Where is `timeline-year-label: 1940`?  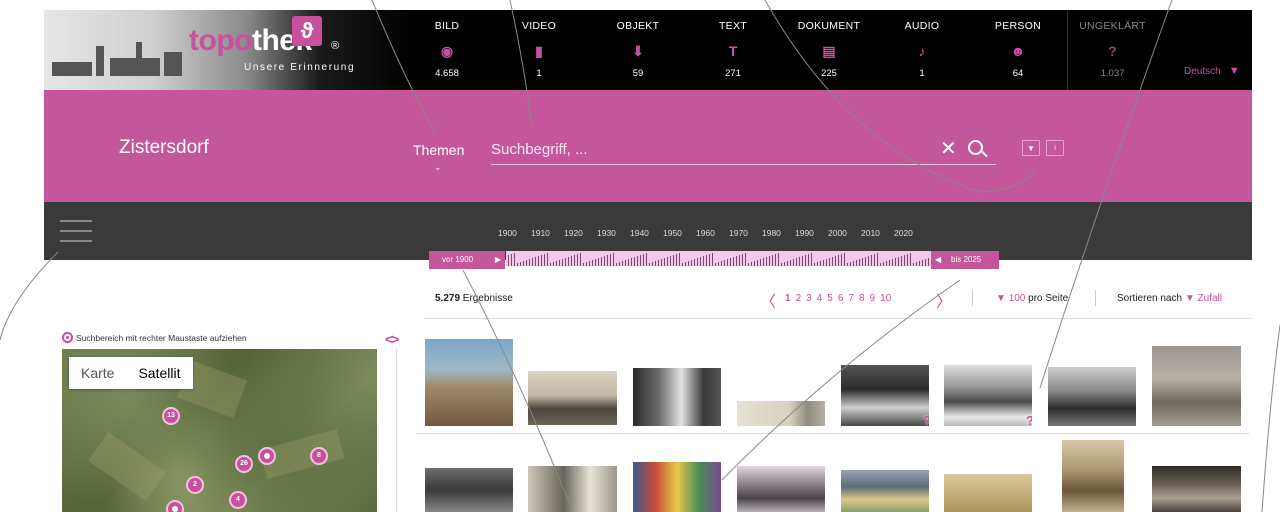
timeline-year-label: 1940 is located at coordinates (639, 233).